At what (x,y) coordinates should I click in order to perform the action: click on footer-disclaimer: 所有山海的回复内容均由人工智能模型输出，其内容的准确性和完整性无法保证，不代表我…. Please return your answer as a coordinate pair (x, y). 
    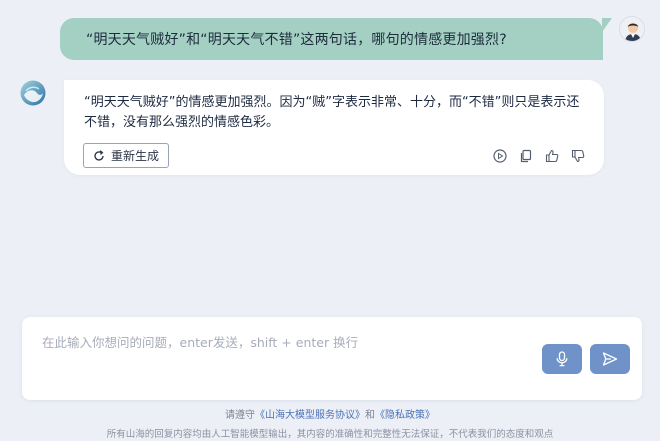
    Looking at the image, I should click on (330, 434).